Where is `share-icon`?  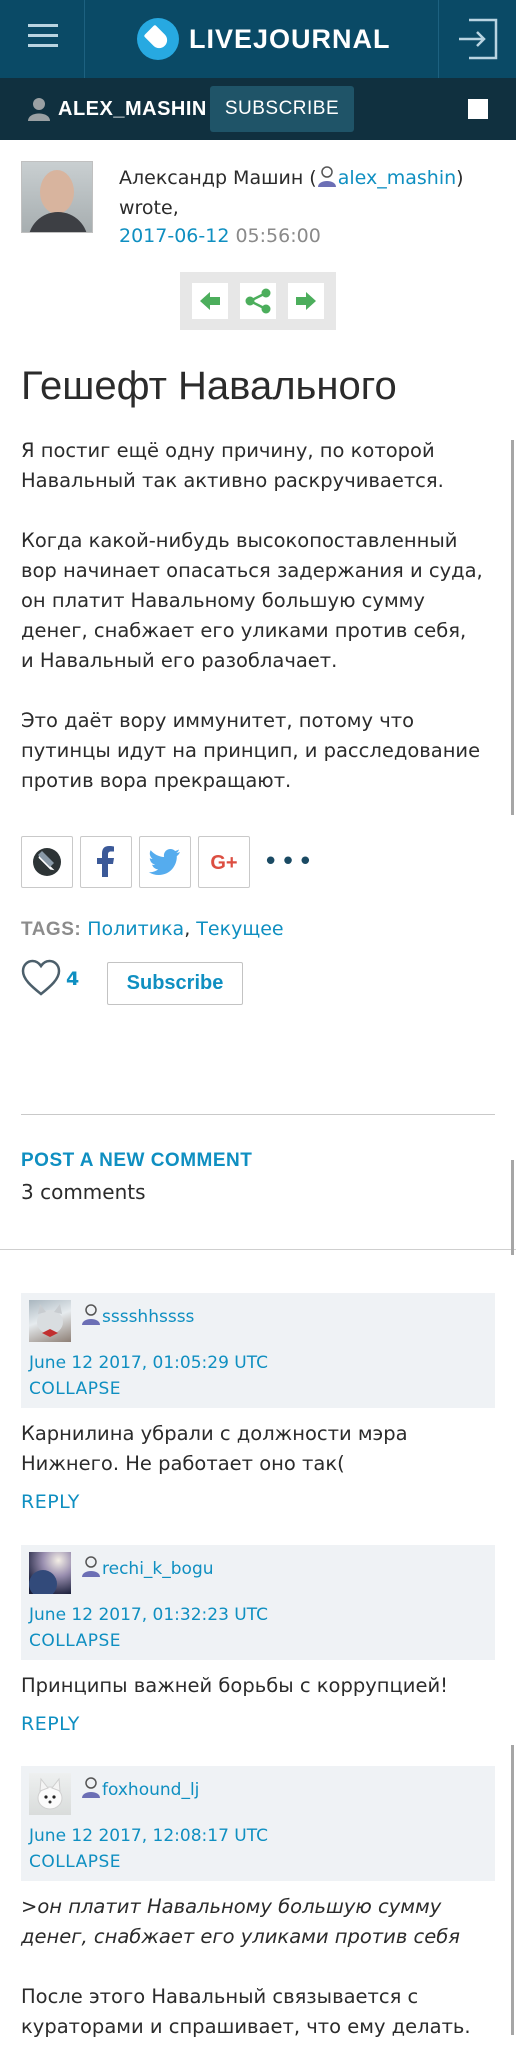 share-icon is located at coordinates (258, 301).